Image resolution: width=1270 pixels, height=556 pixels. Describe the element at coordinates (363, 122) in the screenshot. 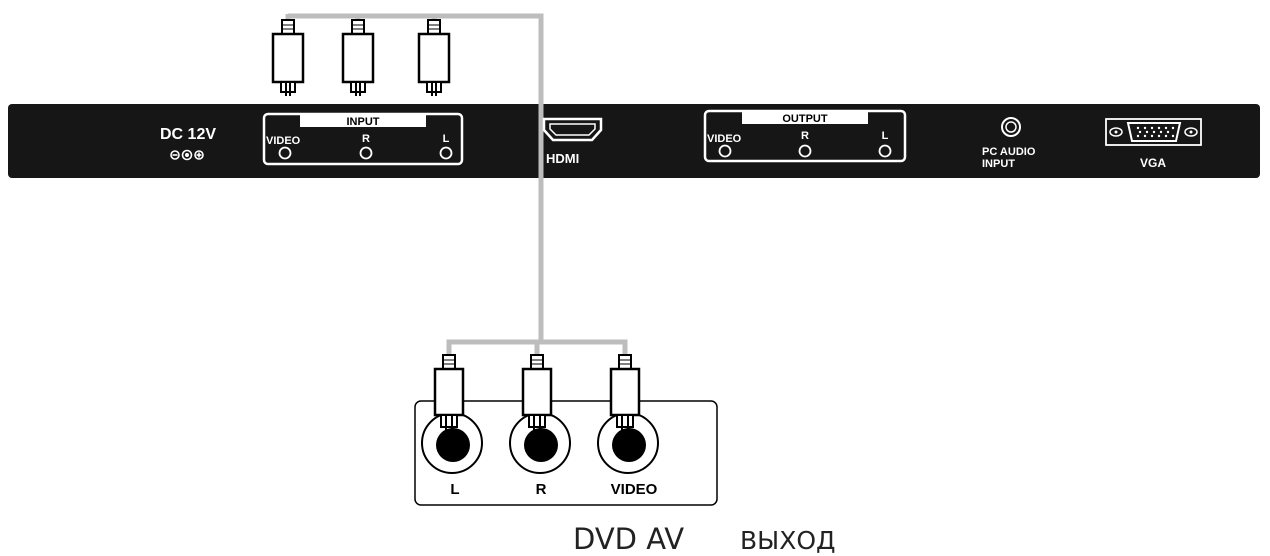

I see `input-title: INPUT` at that location.